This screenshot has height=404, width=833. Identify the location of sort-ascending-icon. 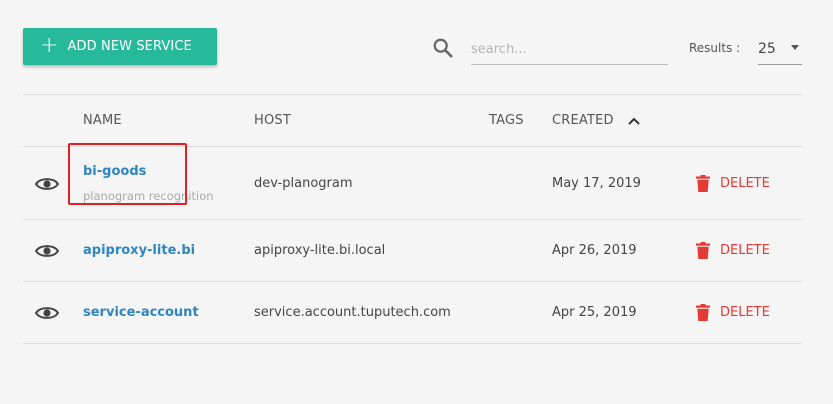
(634, 121).